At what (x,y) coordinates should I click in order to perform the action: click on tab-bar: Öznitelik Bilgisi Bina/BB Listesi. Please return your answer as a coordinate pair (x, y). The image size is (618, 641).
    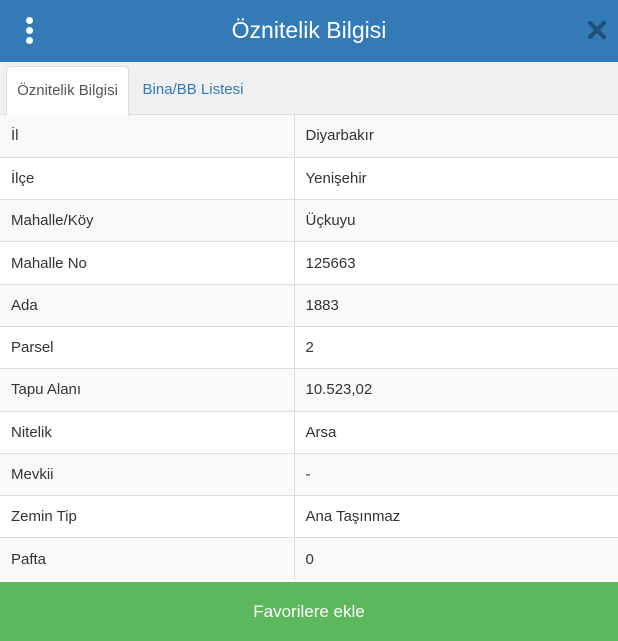
    Looking at the image, I should click on (309, 89).